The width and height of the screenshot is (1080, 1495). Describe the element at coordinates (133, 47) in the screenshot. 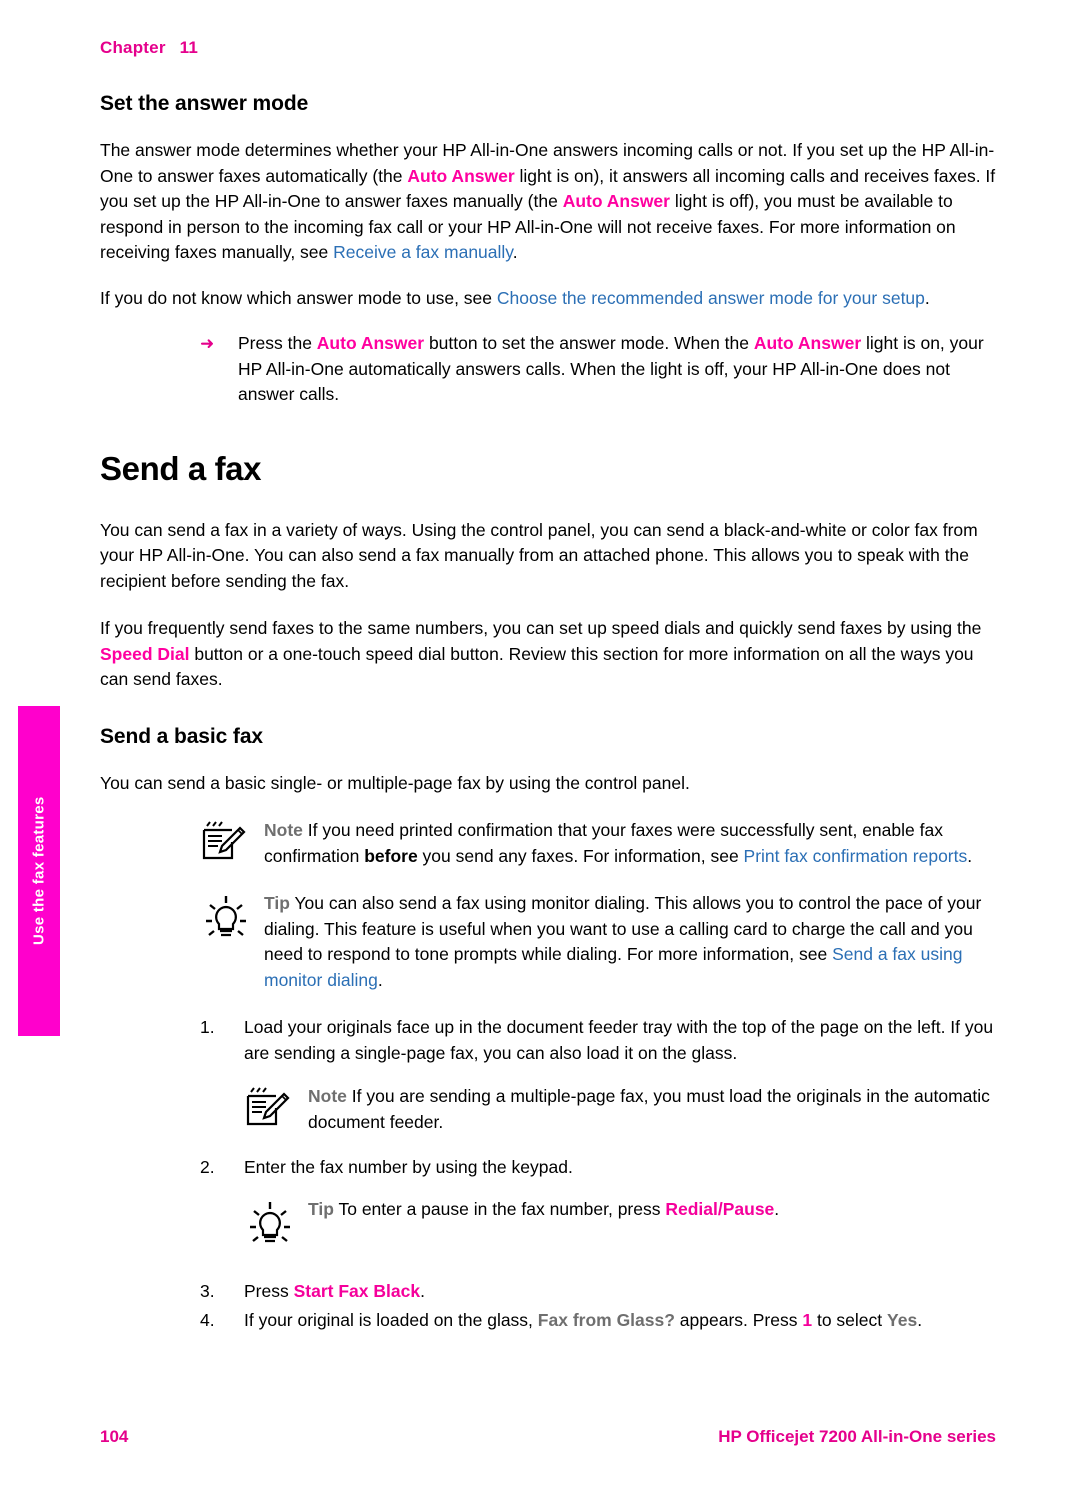

I see `chapter-label: Chapter` at that location.